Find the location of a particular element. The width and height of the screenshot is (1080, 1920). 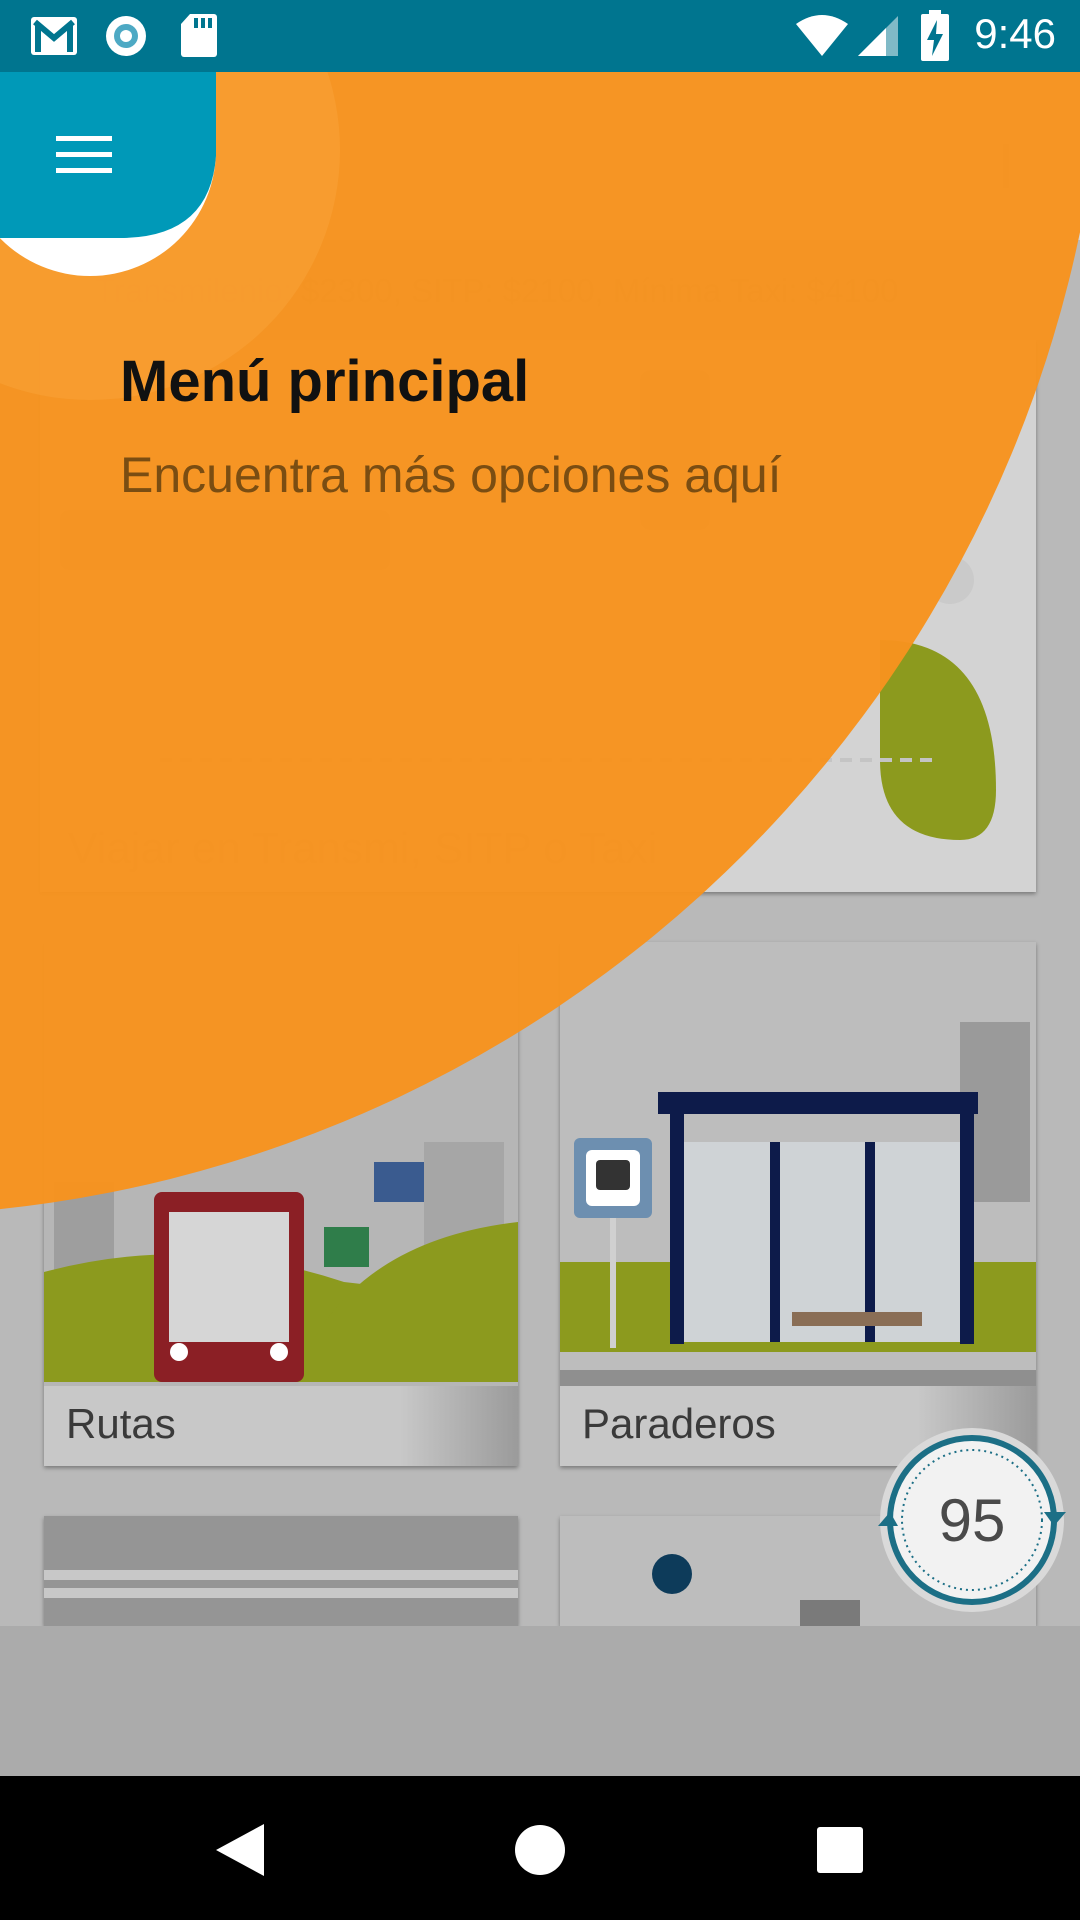

station-illustration is located at coordinates (281, 1571).